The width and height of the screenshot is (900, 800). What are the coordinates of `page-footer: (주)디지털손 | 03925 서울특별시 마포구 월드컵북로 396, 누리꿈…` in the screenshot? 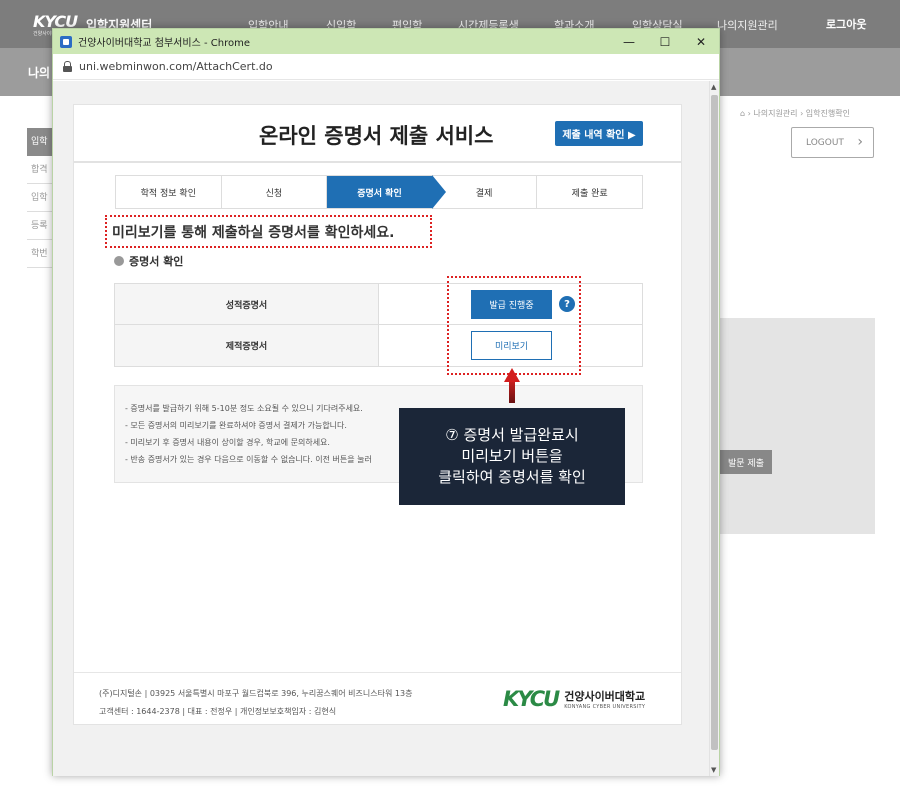 It's located at (377, 698).